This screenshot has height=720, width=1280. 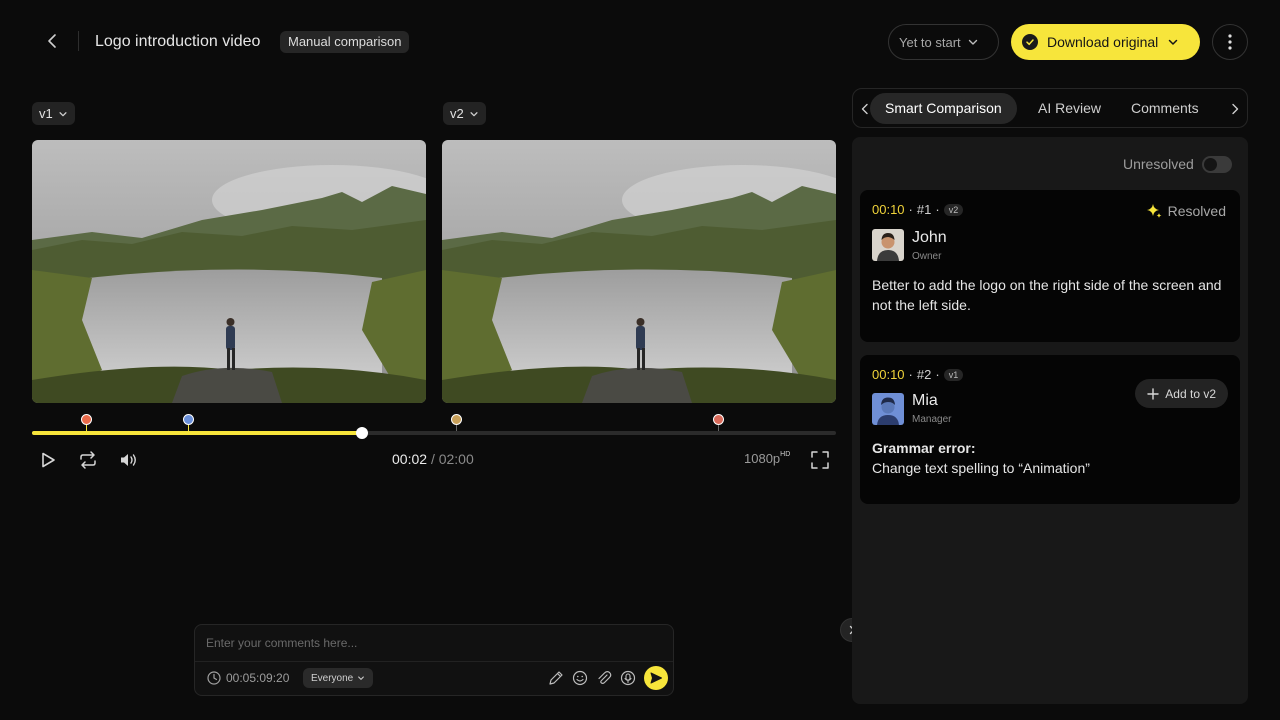 I want to click on paperclip-icon, so click(x=605, y=677).